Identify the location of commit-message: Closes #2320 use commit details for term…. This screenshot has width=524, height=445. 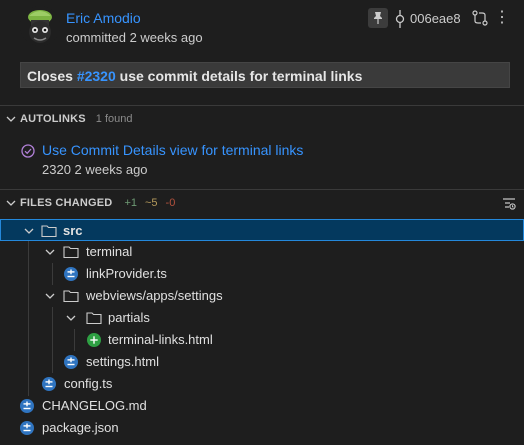
(265, 75).